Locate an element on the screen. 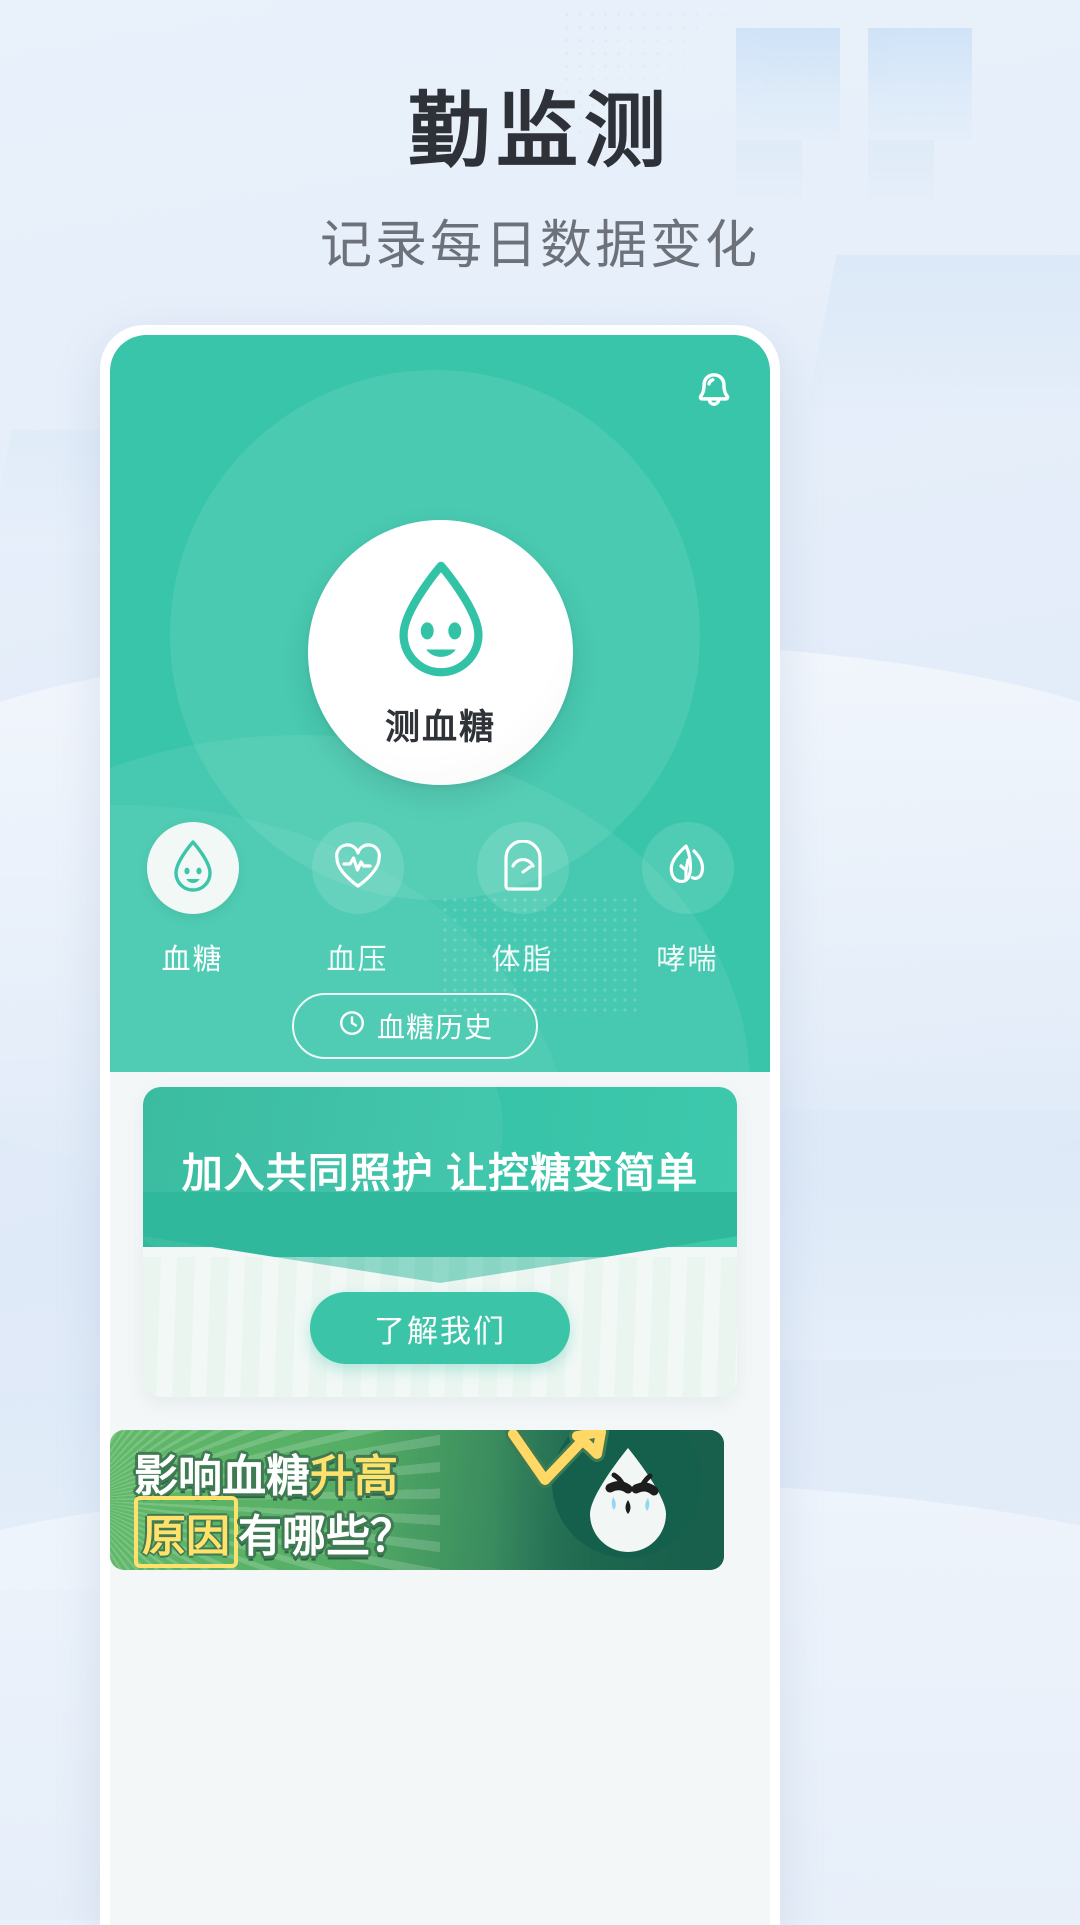  tab-blood-pressure: 血压 is located at coordinates (357, 900).